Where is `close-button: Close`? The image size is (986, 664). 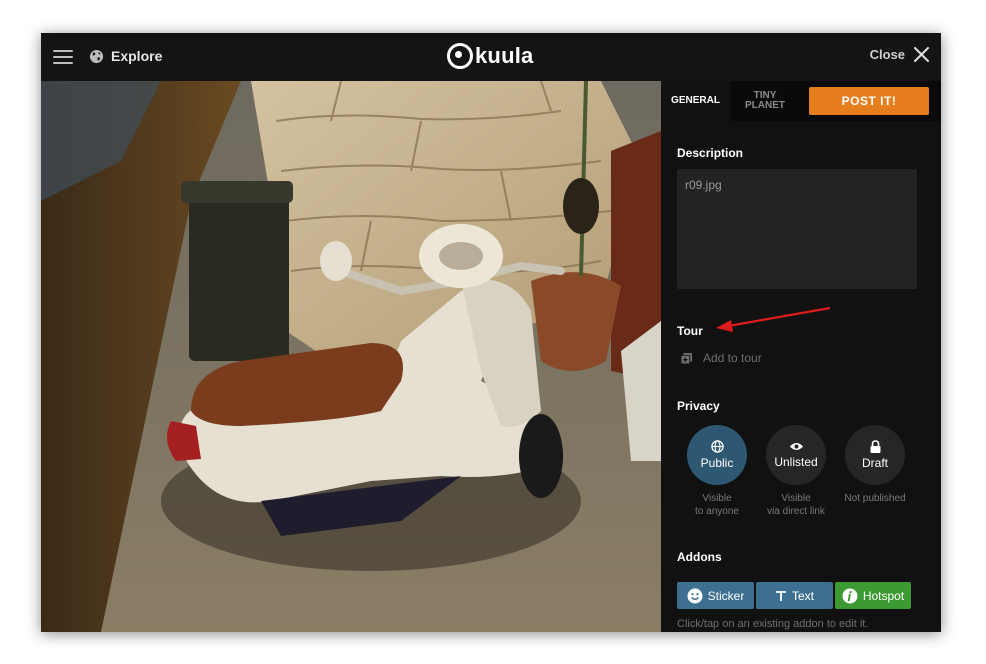
close-button: Close is located at coordinates (899, 54).